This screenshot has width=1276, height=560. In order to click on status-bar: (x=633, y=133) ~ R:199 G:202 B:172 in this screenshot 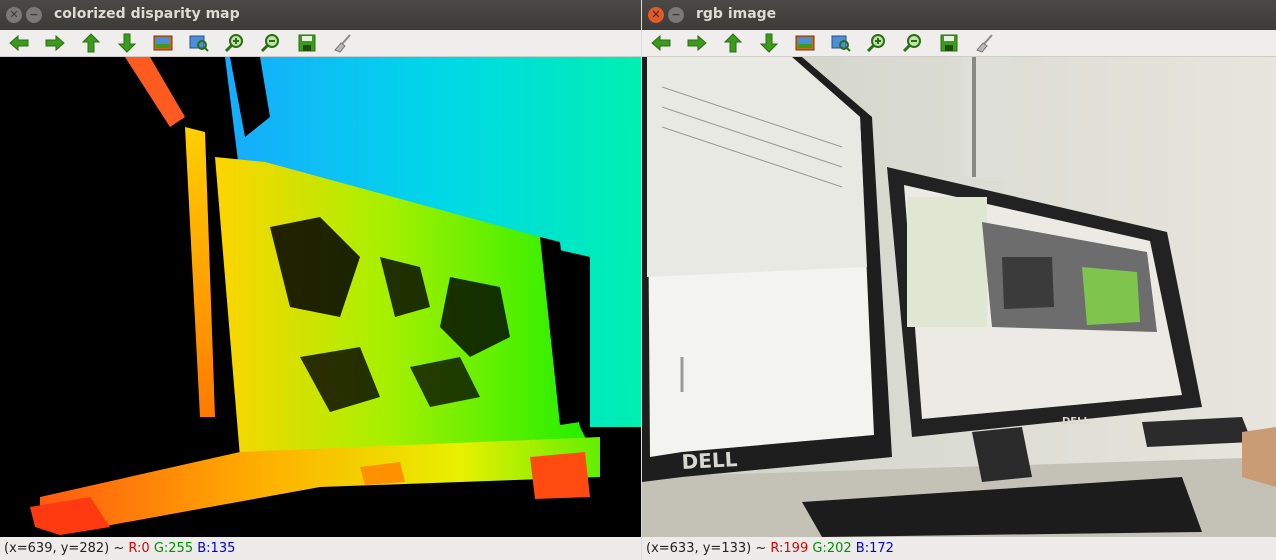, I will do `click(959, 549)`.